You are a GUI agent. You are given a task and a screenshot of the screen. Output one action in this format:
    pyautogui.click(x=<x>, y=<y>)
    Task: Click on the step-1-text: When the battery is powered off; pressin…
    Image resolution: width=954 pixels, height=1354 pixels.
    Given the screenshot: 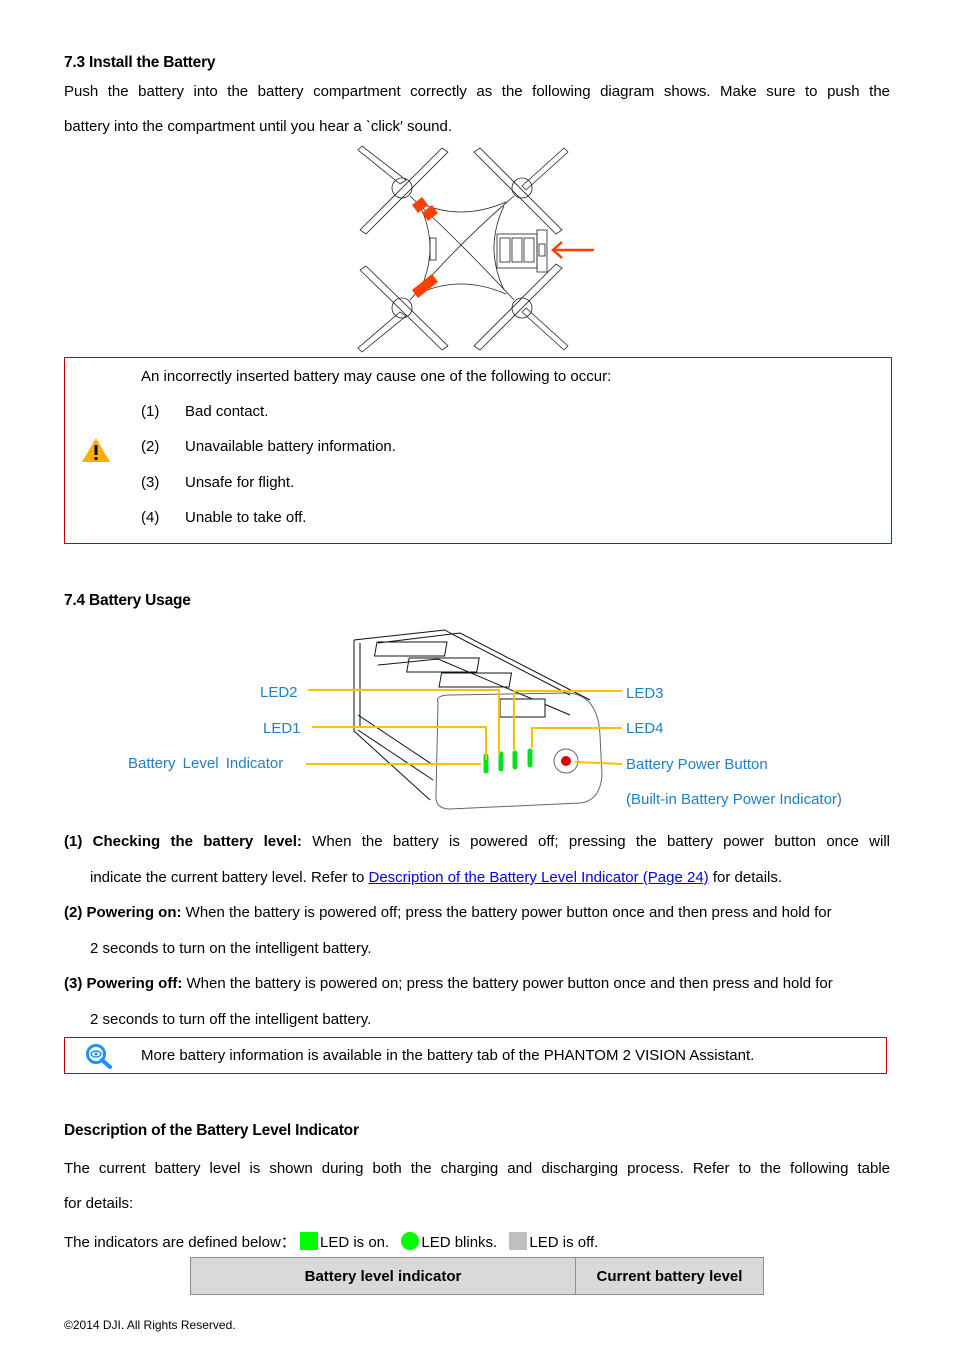 What is the action you would take?
    pyautogui.click(x=595, y=841)
    